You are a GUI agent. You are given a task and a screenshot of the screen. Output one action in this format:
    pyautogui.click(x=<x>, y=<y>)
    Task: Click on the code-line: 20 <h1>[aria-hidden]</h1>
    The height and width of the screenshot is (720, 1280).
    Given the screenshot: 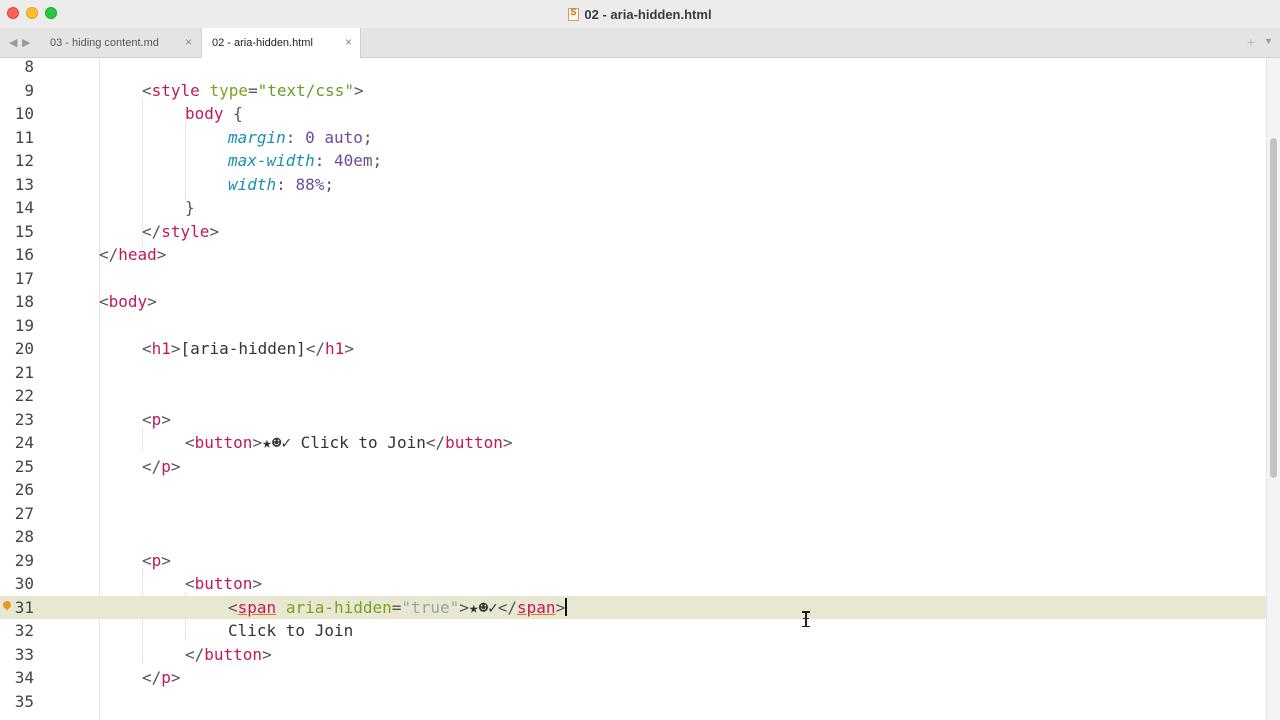 What is the action you would take?
    pyautogui.click(x=633, y=349)
    